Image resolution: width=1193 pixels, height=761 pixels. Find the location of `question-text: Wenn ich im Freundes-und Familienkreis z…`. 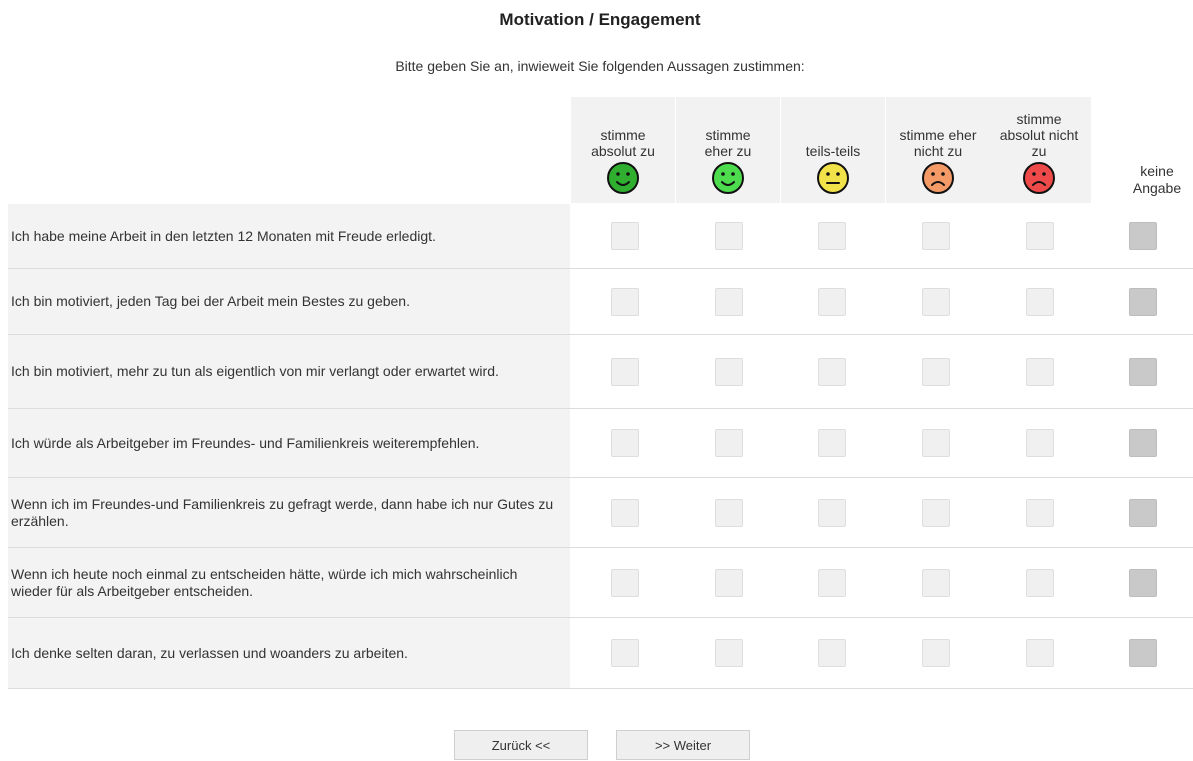

question-text: Wenn ich im Freundes-und Familienkreis z… is located at coordinates (289, 512).